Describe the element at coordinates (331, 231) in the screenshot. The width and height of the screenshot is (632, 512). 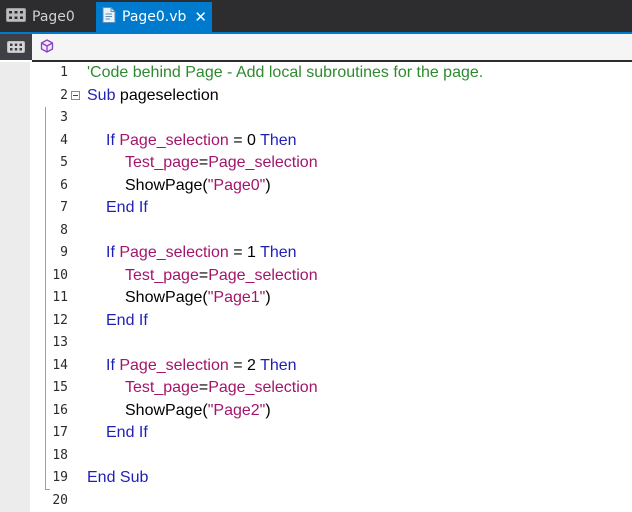
I see `code-line: 8` at that location.